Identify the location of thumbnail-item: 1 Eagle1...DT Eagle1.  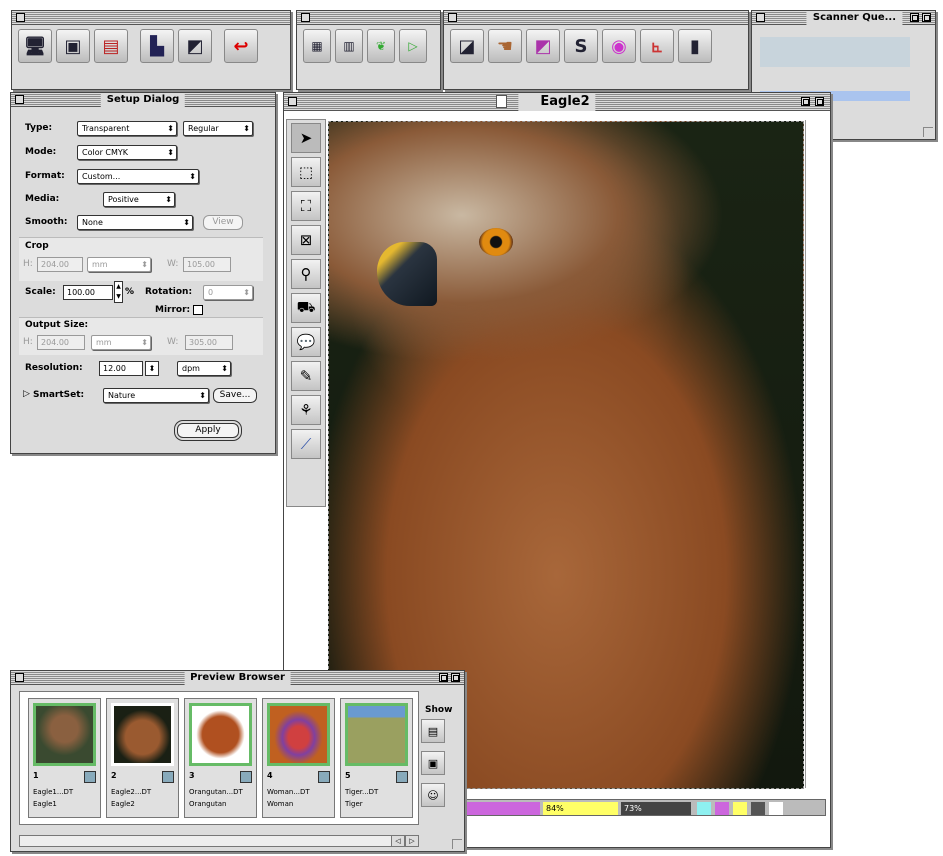
(64, 758).